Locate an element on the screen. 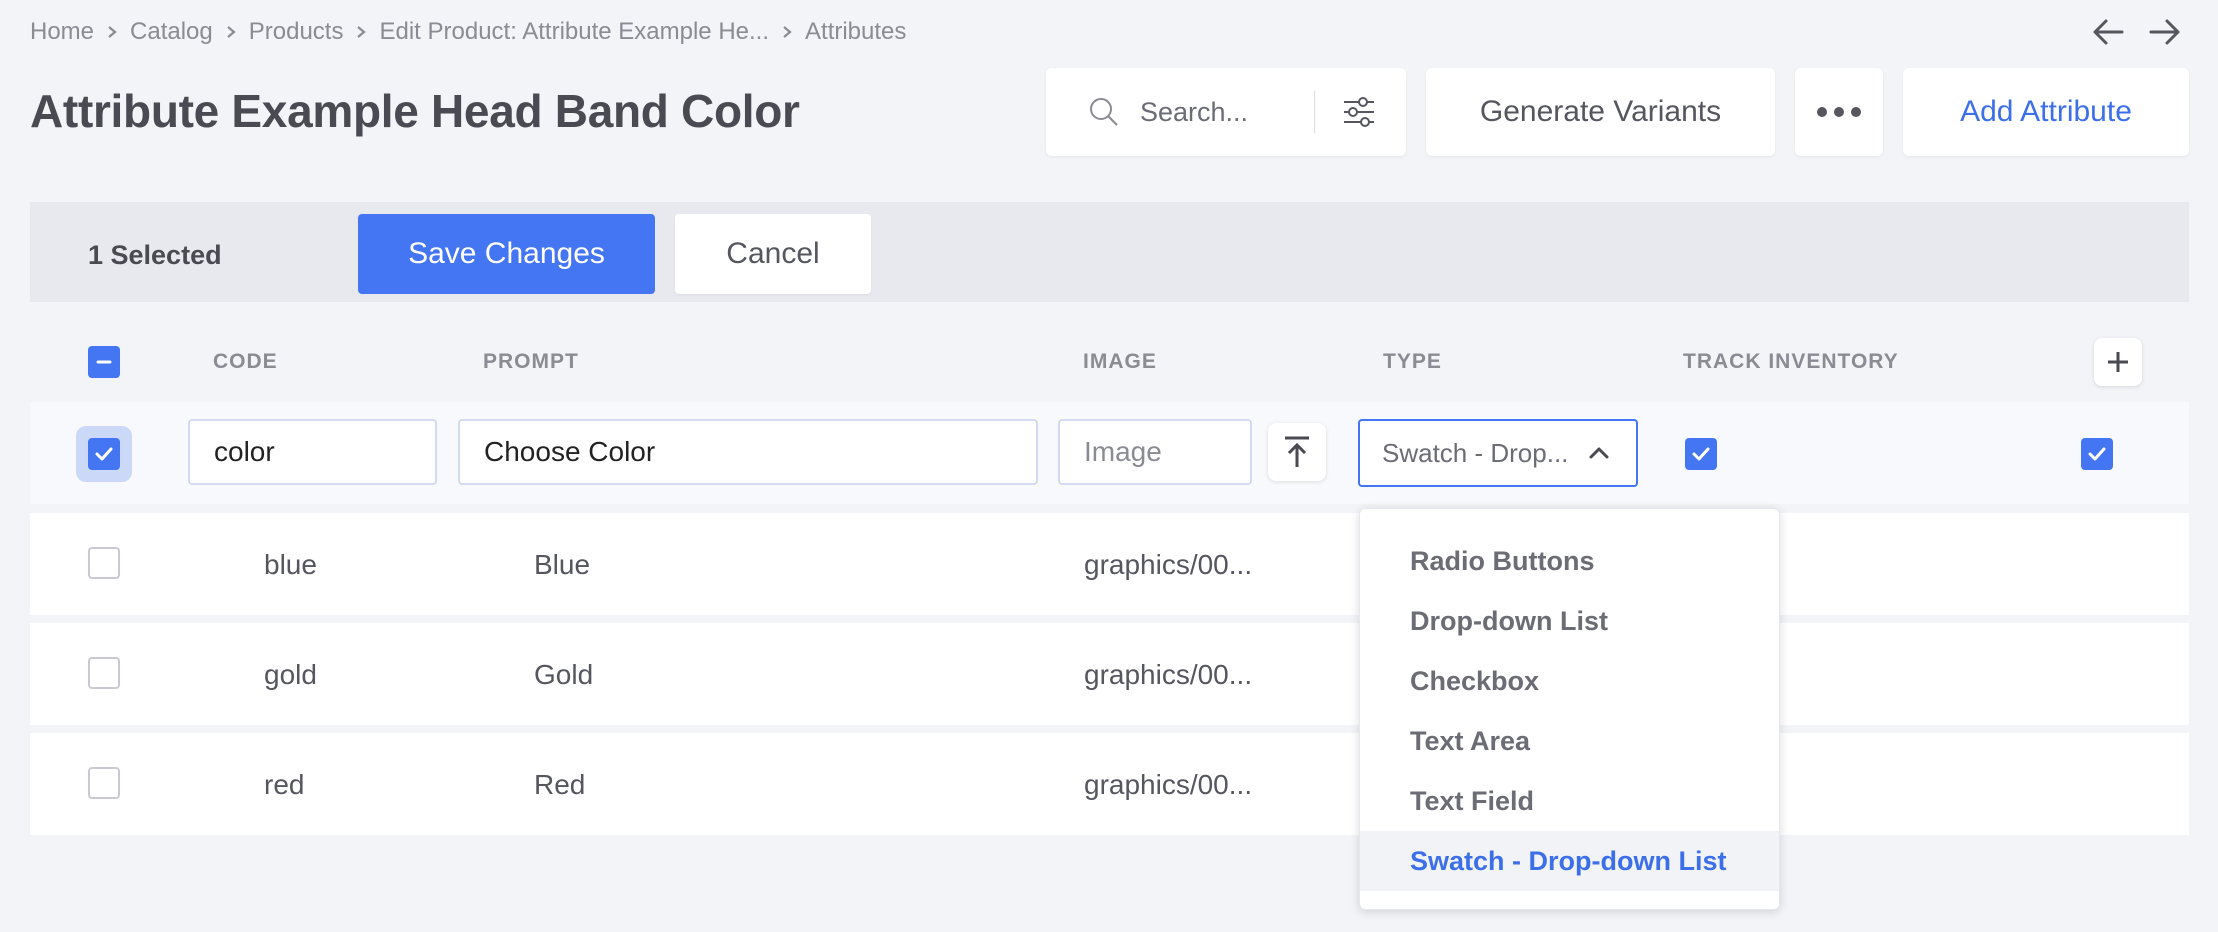  cell-code: red is located at coordinates (284, 784).